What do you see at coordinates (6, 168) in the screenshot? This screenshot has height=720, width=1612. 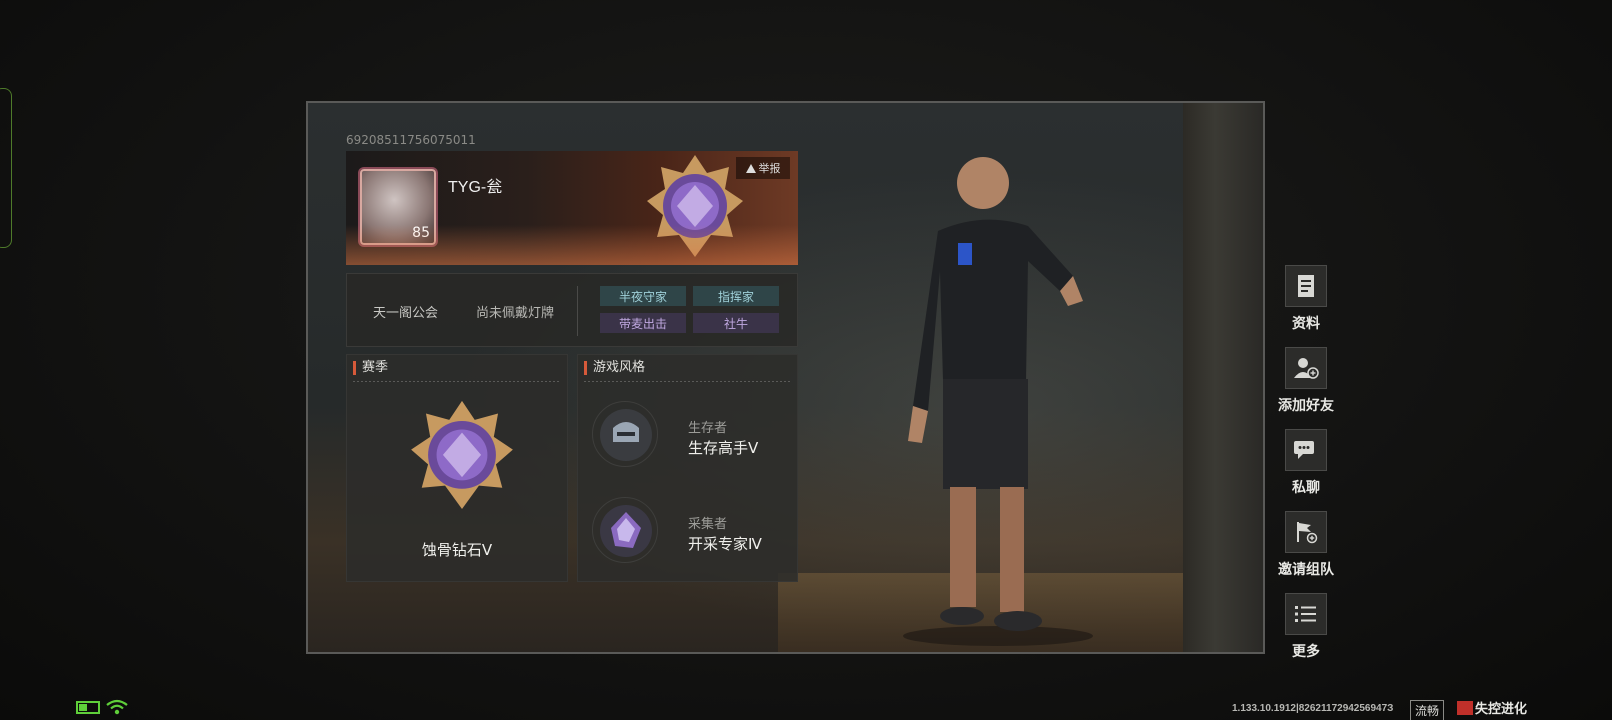 I see `left-edge-tab` at bounding box center [6, 168].